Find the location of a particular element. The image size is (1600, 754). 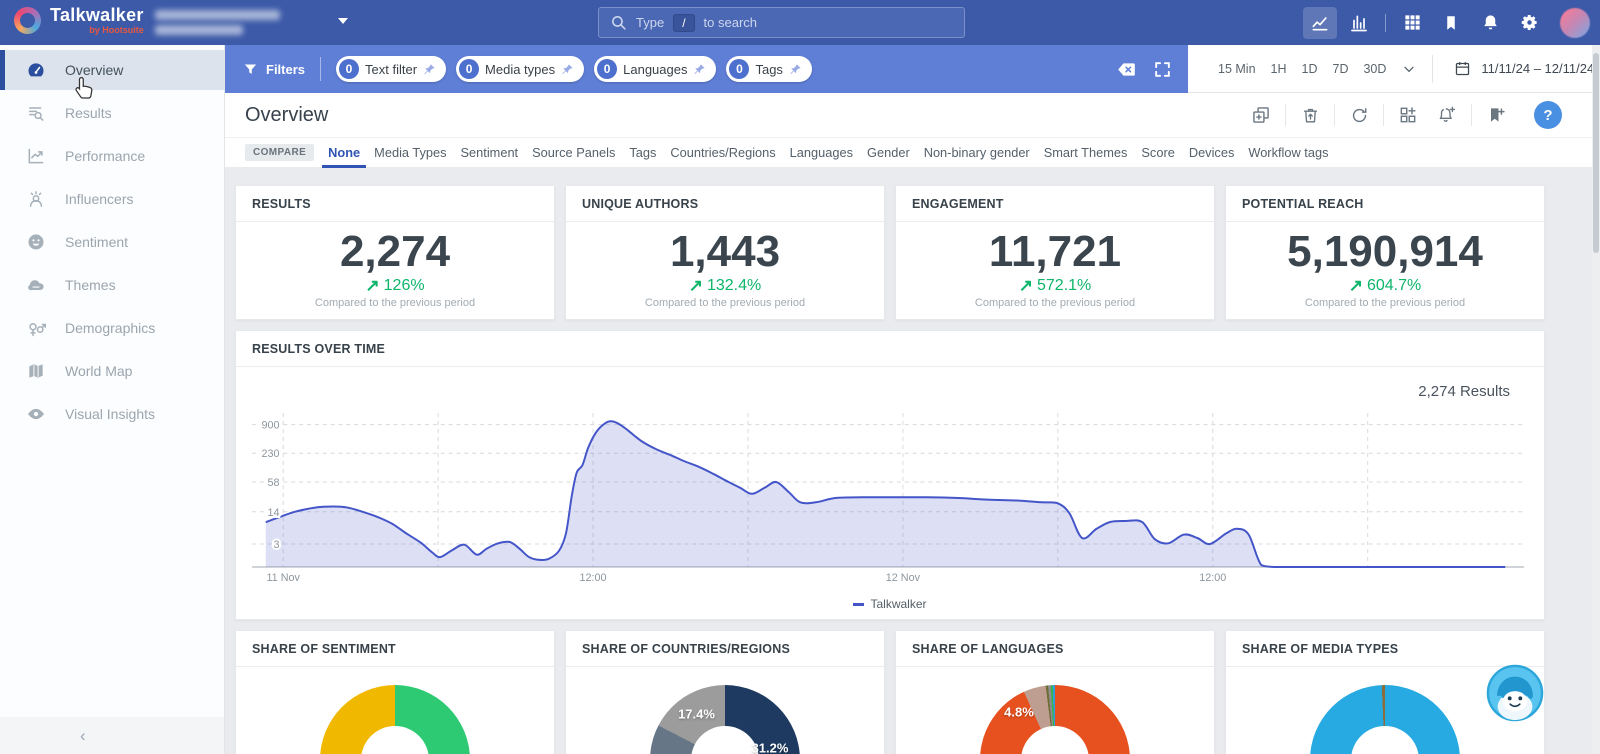

tab-devices: Devices is located at coordinates (1212, 153).